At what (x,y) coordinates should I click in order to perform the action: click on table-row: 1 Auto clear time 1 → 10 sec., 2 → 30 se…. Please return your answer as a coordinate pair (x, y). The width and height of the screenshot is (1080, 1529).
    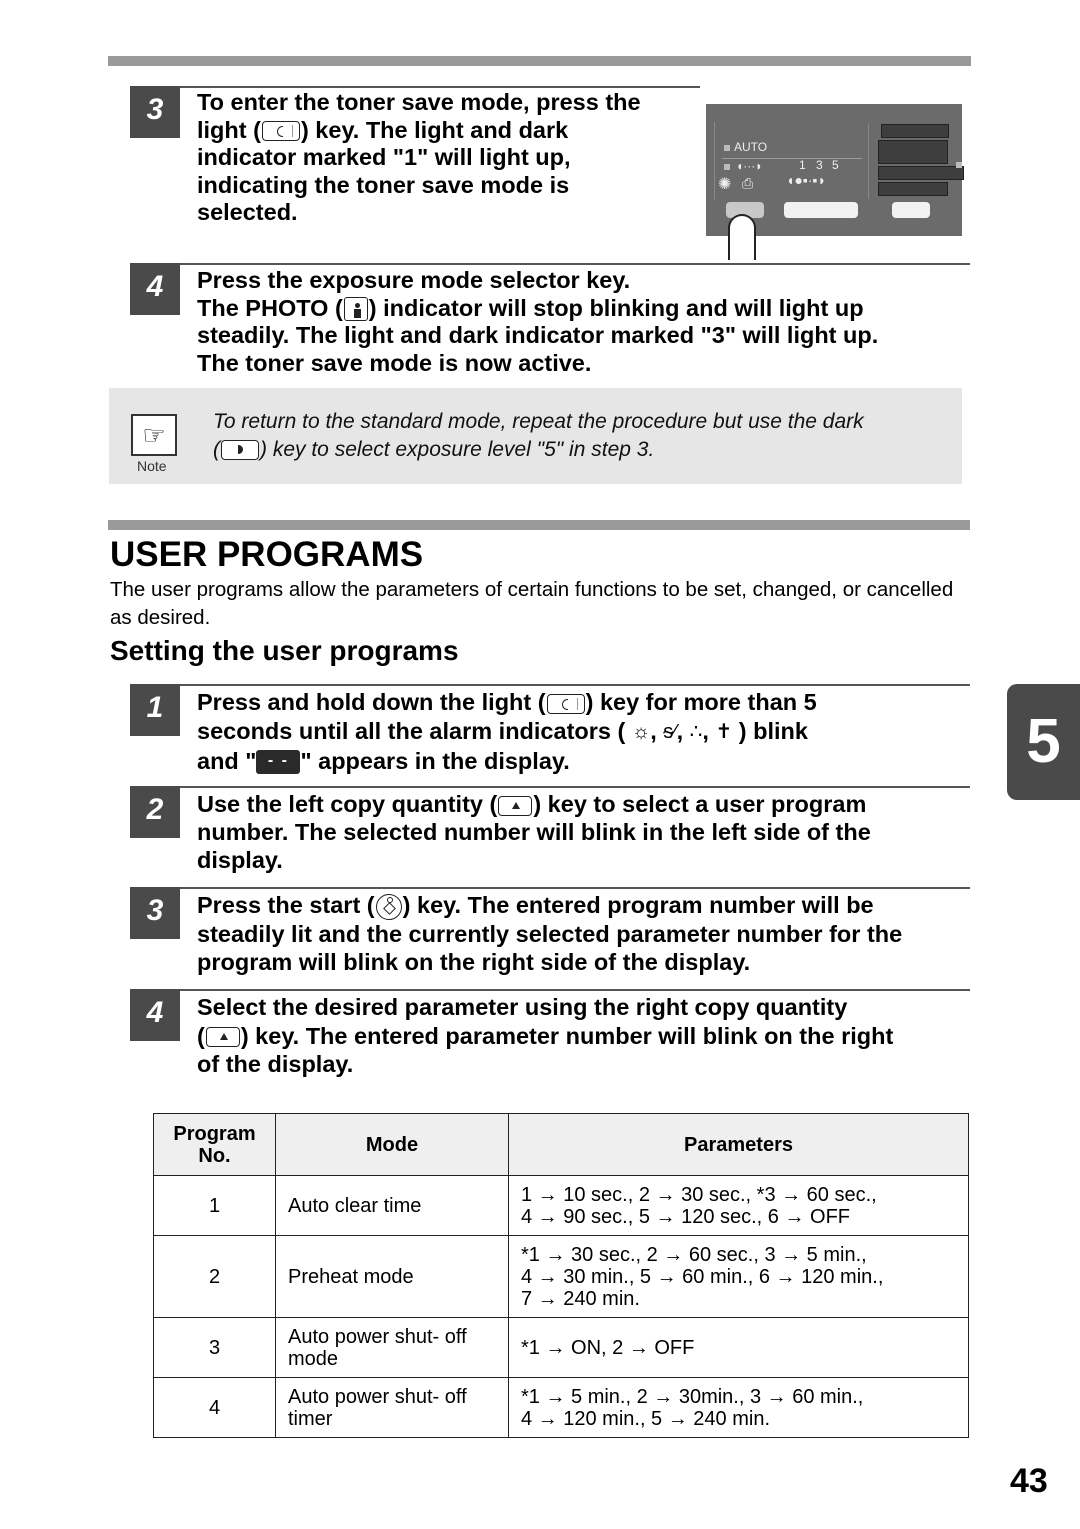
    Looking at the image, I should click on (561, 1205).